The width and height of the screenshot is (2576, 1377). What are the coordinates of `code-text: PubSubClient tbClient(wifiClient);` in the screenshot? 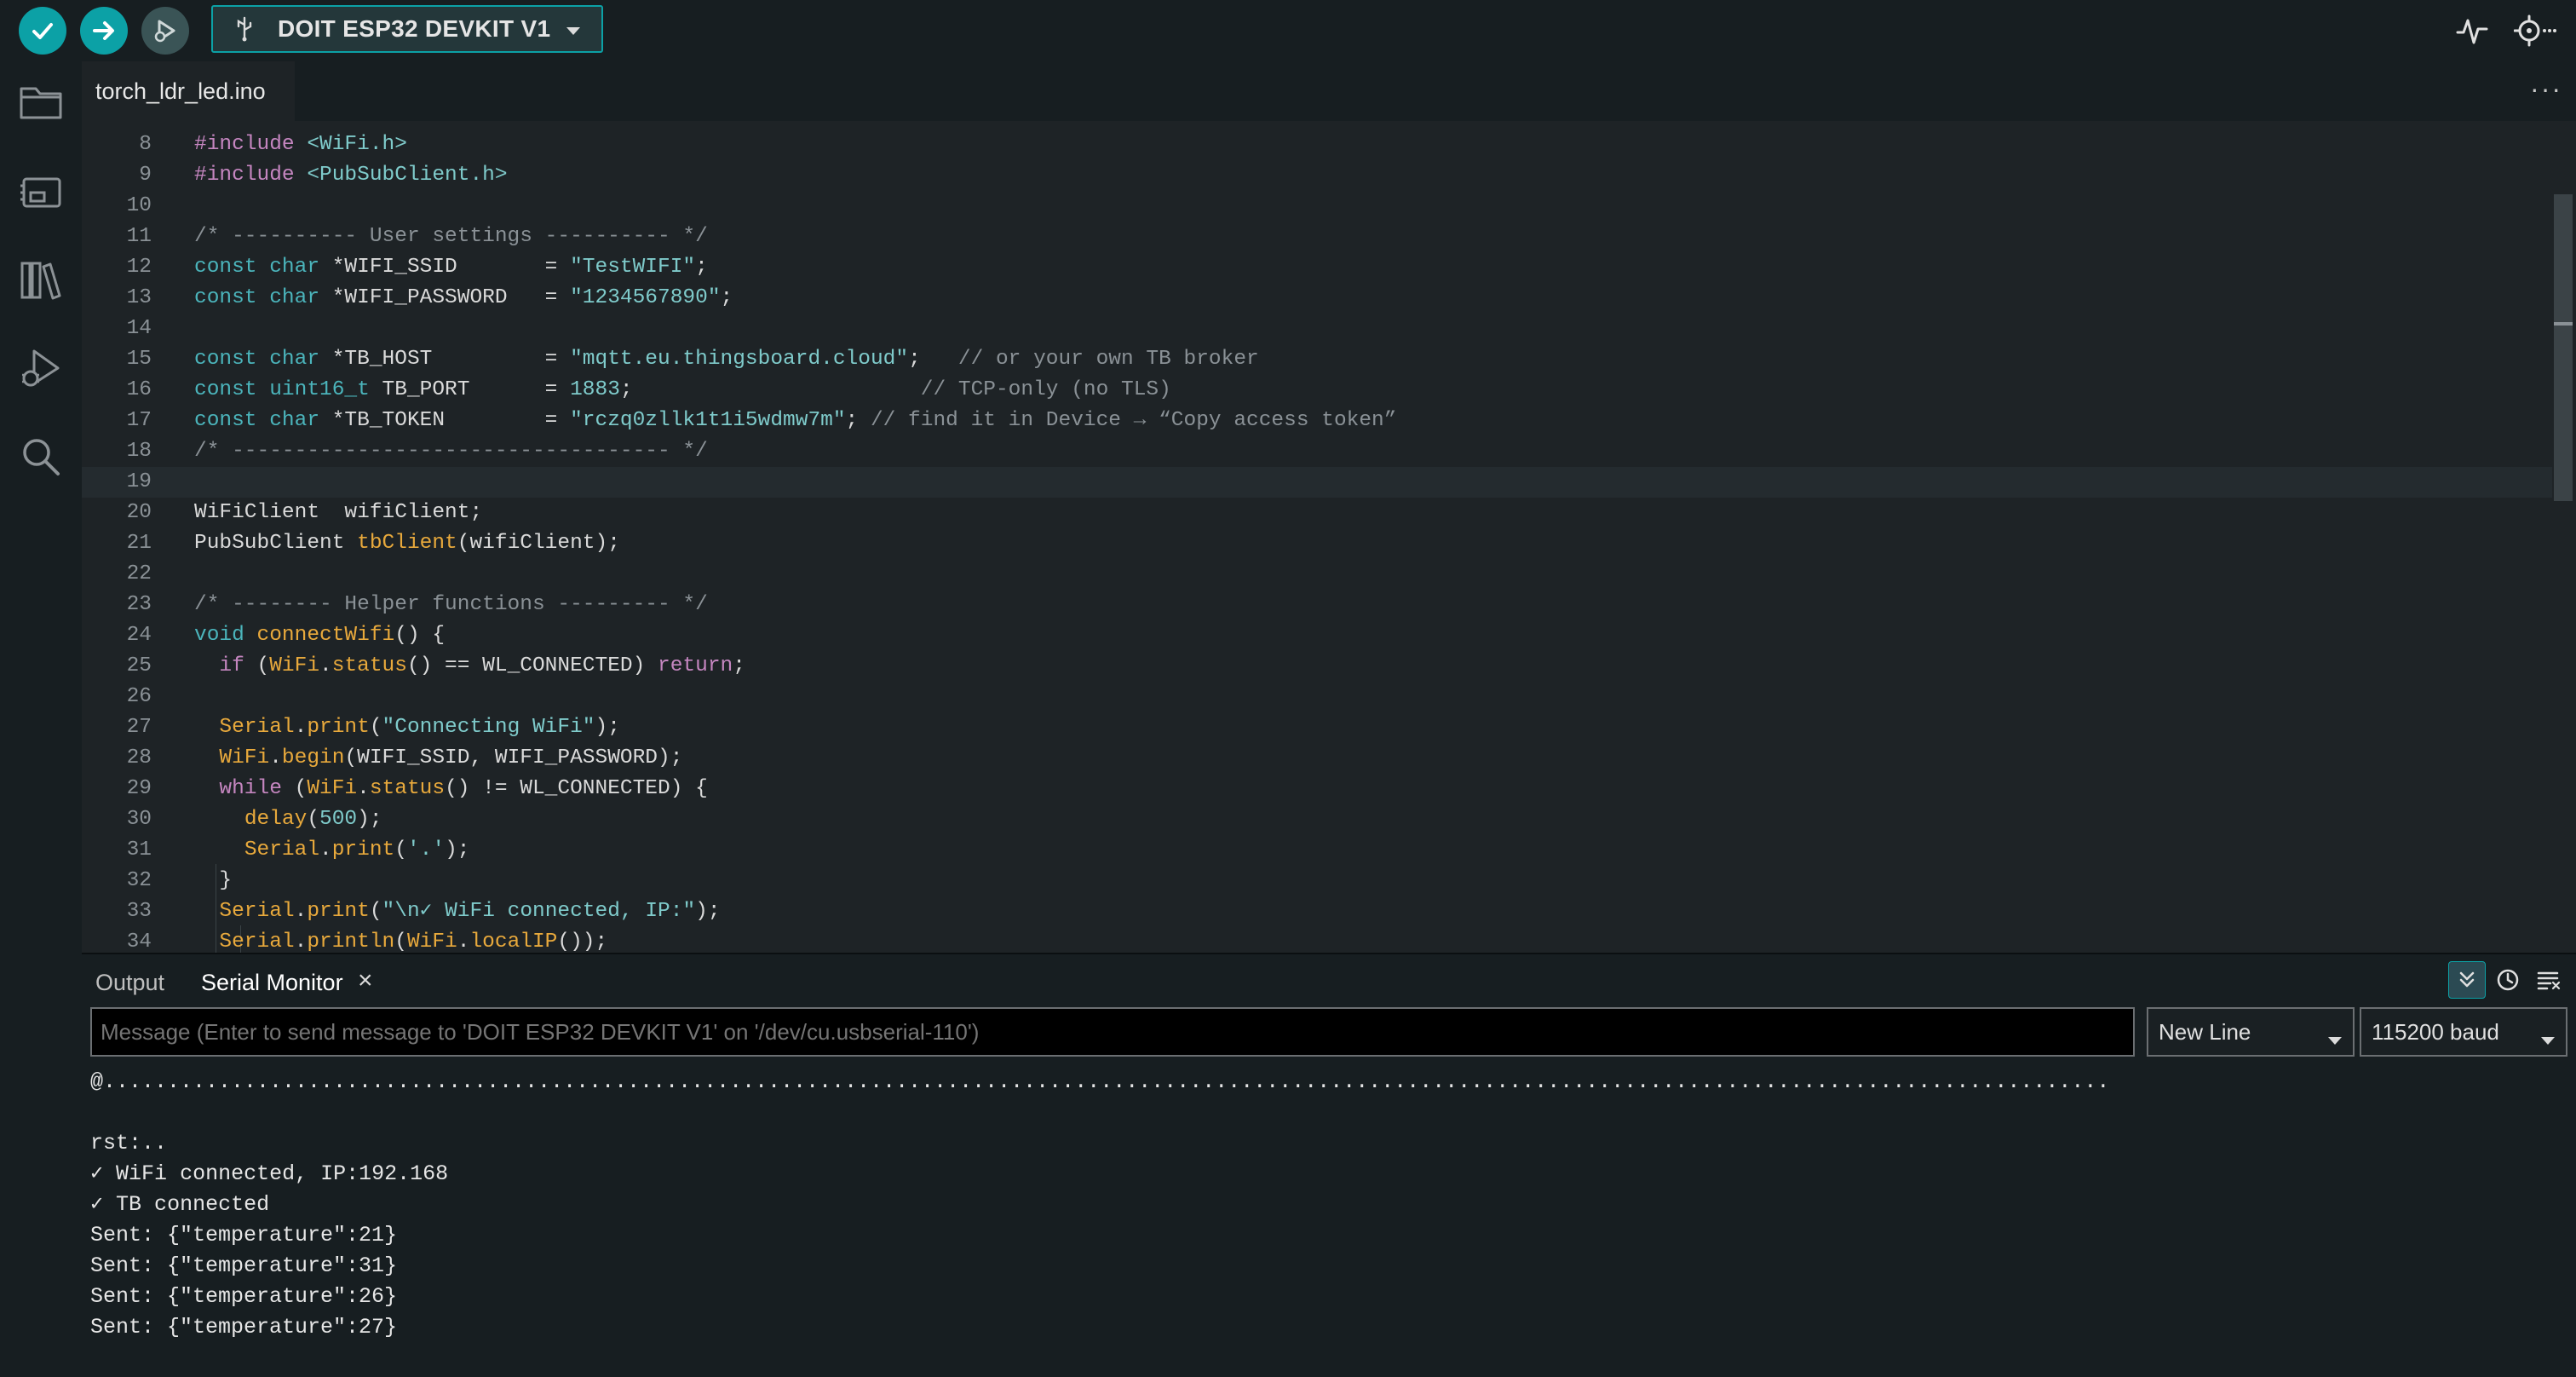 It's located at (407, 543).